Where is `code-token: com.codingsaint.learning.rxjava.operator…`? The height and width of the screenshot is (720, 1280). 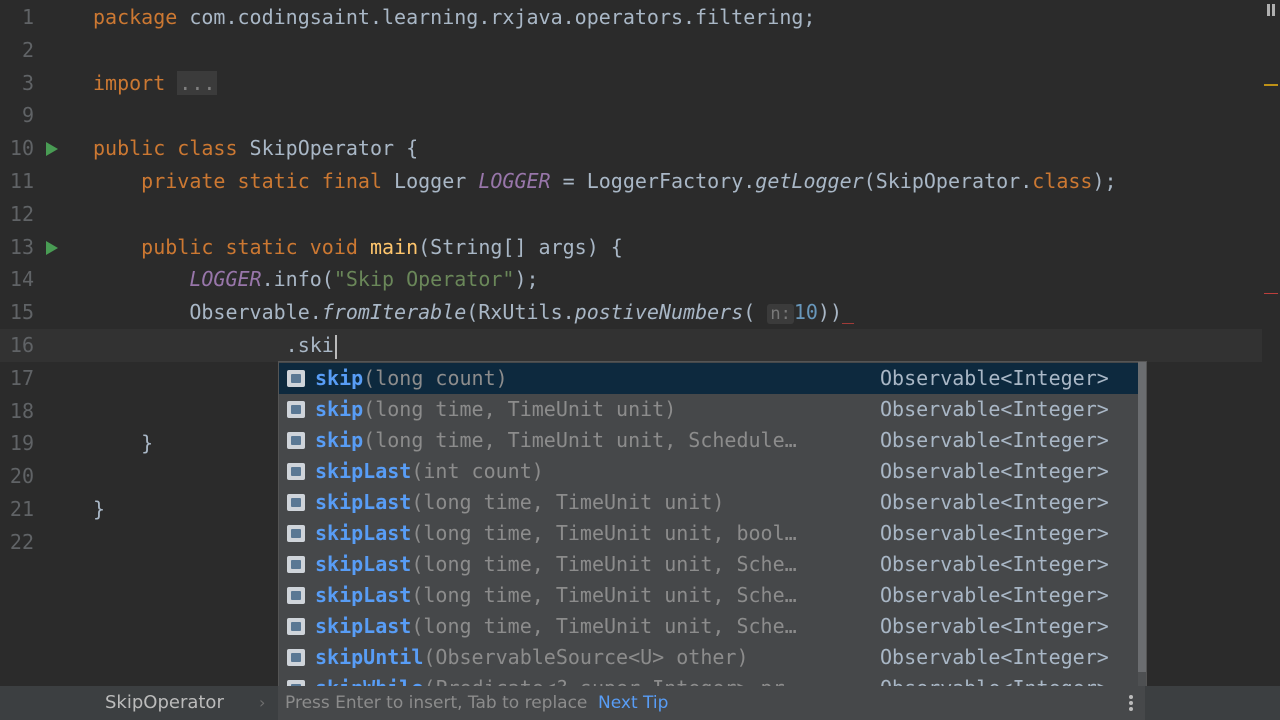
code-token: com.codingsaint.learning.rxjava.operator… is located at coordinates (496, 17).